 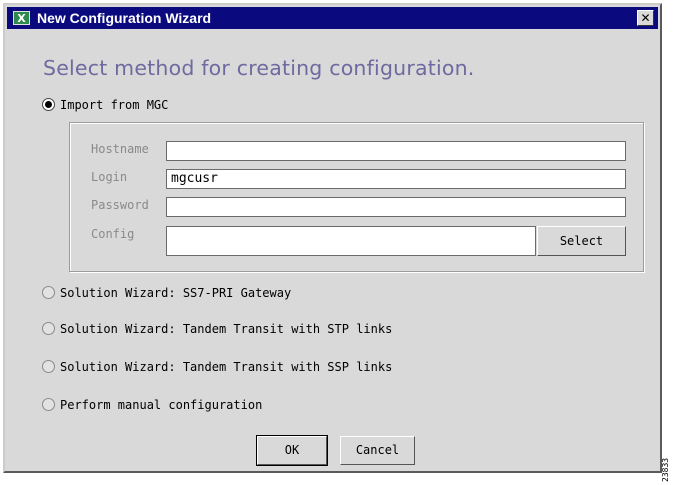 I want to click on radio-dot, so click(x=48, y=104).